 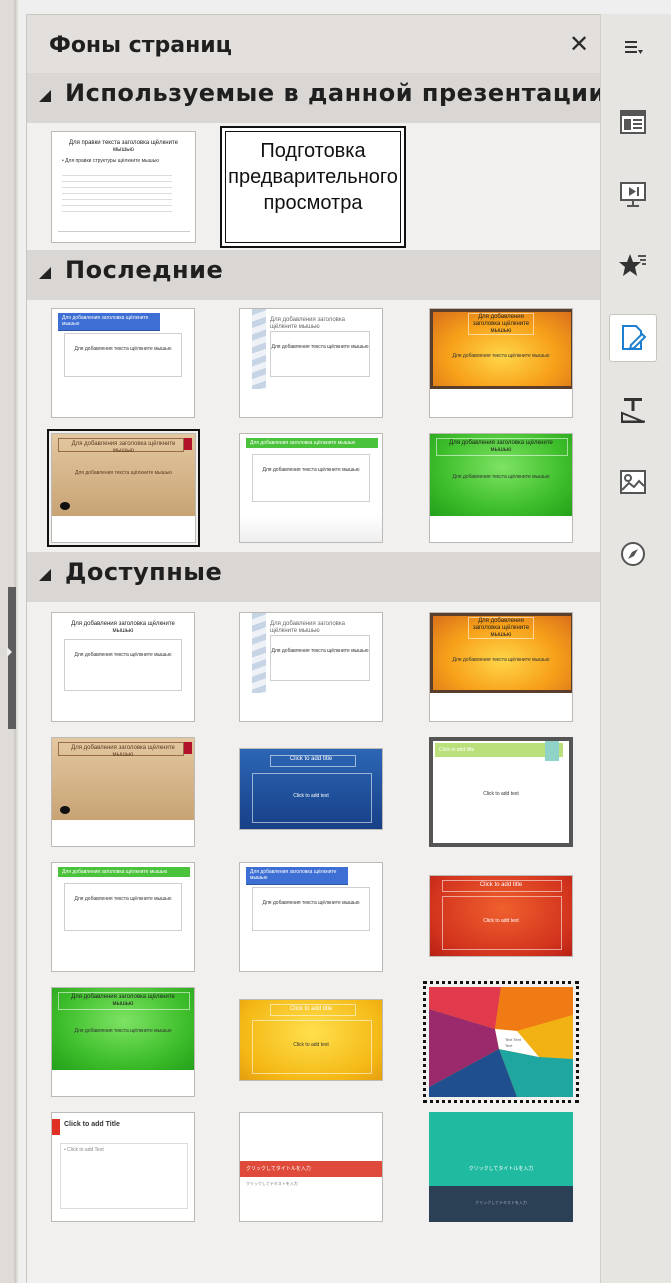 What do you see at coordinates (92, 1124) in the screenshot?
I see `thumb-title: Click to add Title` at bounding box center [92, 1124].